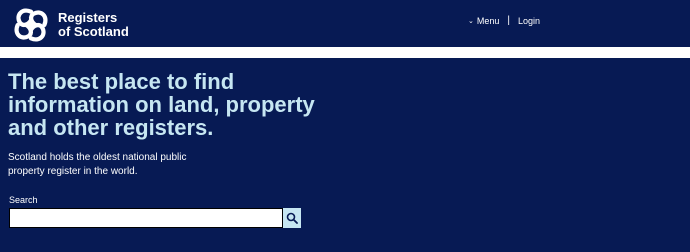 Image resolution: width=690 pixels, height=252 pixels. What do you see at coordinates (93, 31) in the screenshot?
I see `brand-line-2: of Scotland` at bounding box center [93, 31].